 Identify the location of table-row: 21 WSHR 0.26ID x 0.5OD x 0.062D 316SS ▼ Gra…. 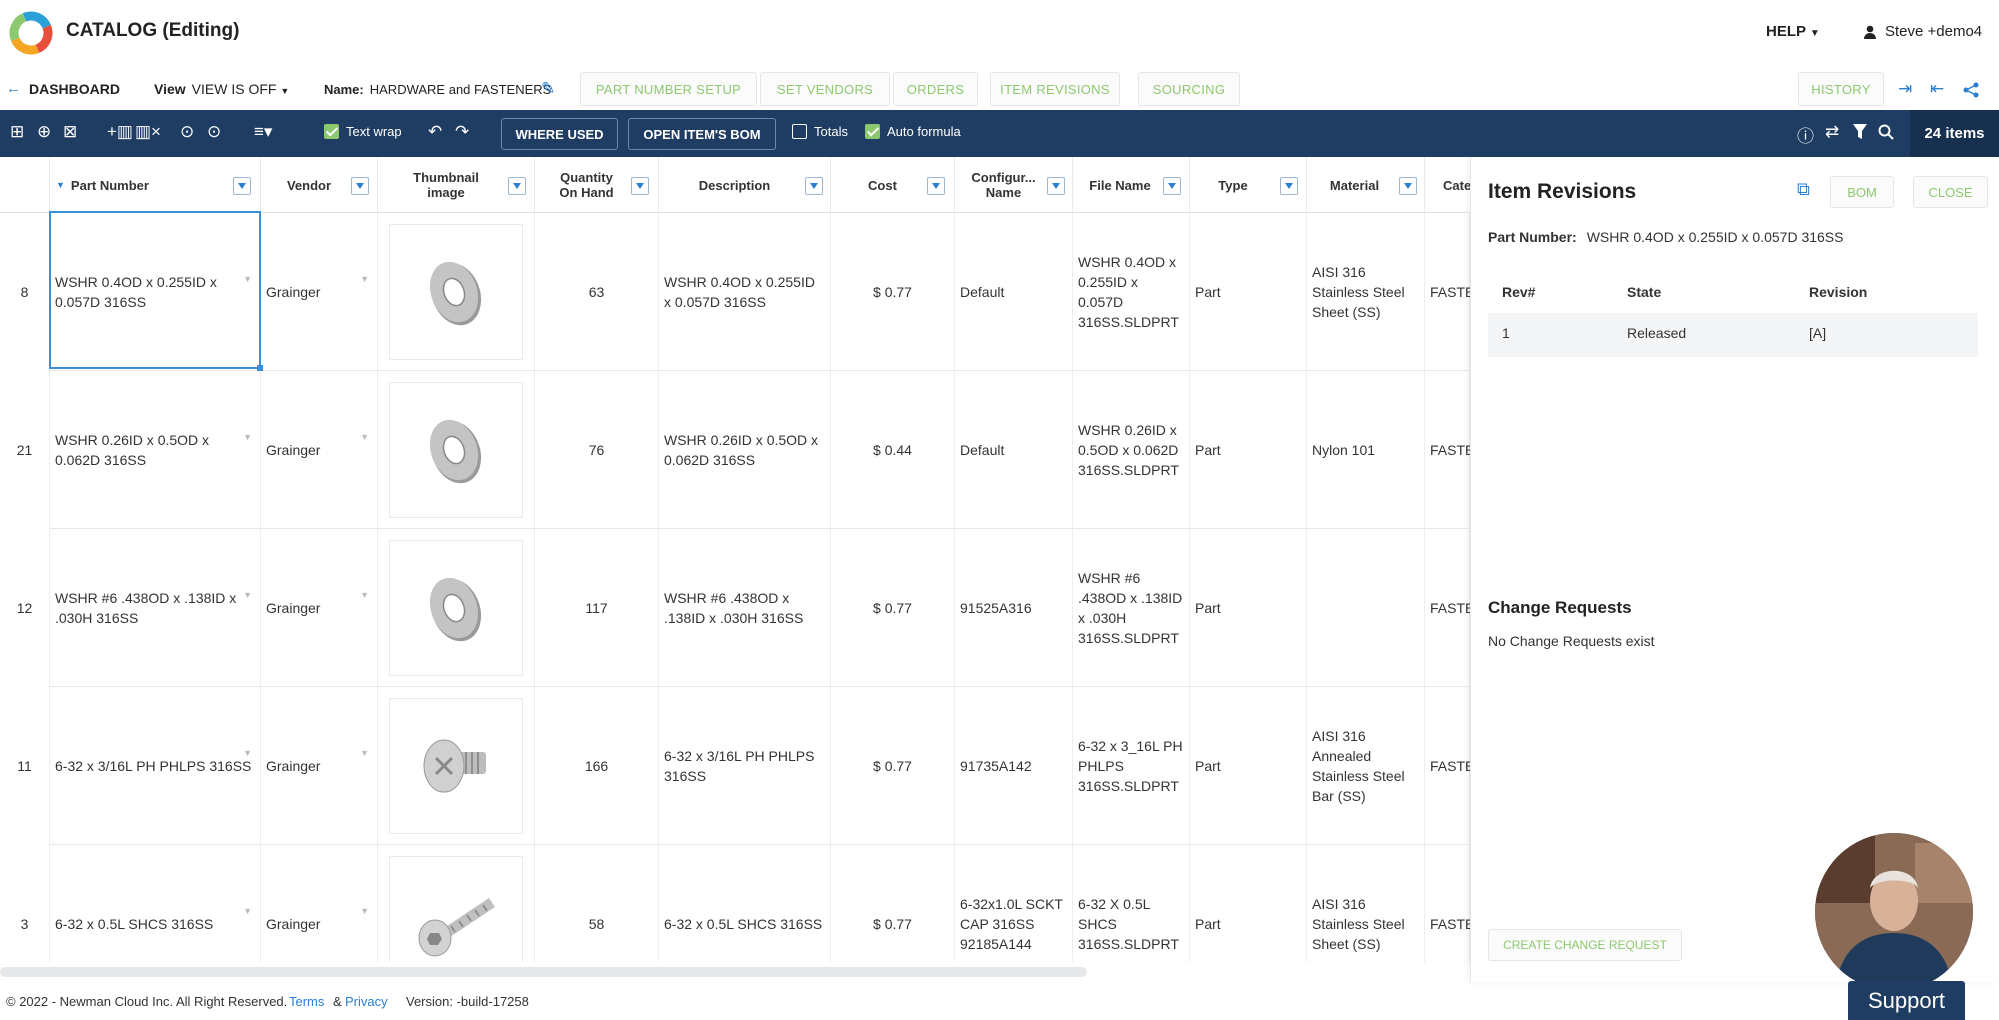
(735, 450).